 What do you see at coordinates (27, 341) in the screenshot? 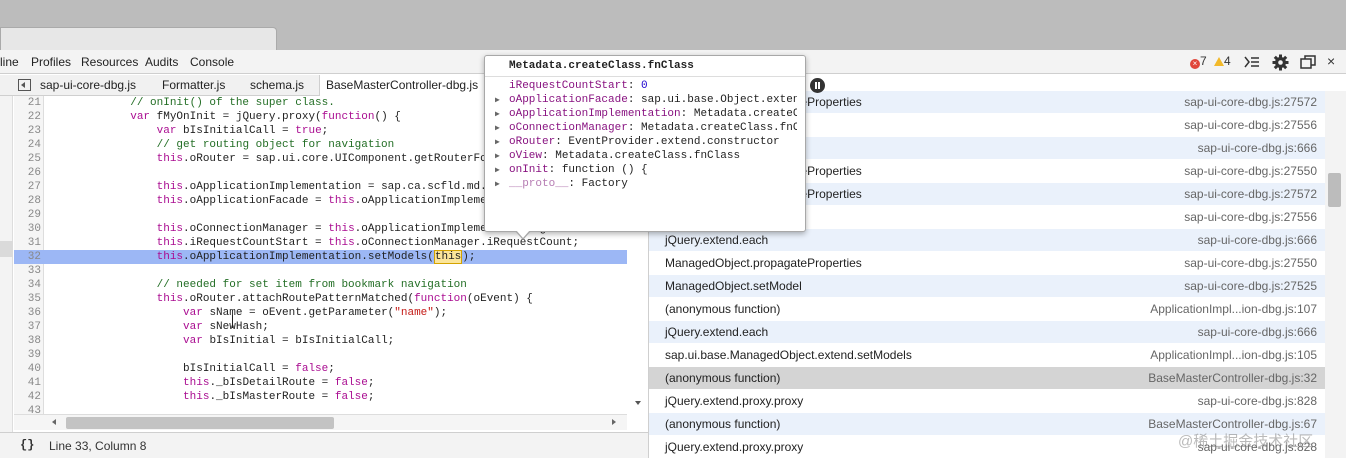
I see `line-number: 38` at bounding box center [27, 341].